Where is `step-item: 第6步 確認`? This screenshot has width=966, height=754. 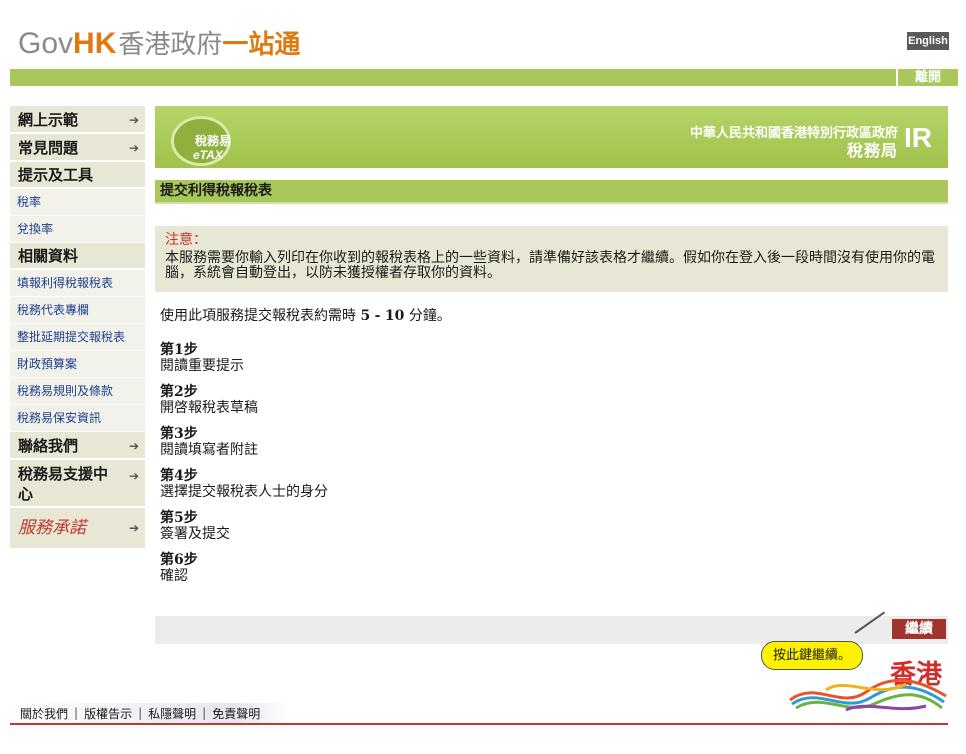 step-item: 第6步 確認 is located at coordinates (244, 573).